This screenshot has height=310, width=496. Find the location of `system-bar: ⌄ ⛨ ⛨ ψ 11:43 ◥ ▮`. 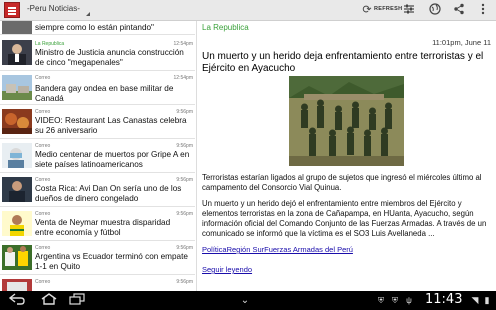

system-bar: ⌄ ⛨ ⛨ ψ 11:43 ◥ ▮ is located at coordinates (248, 300).